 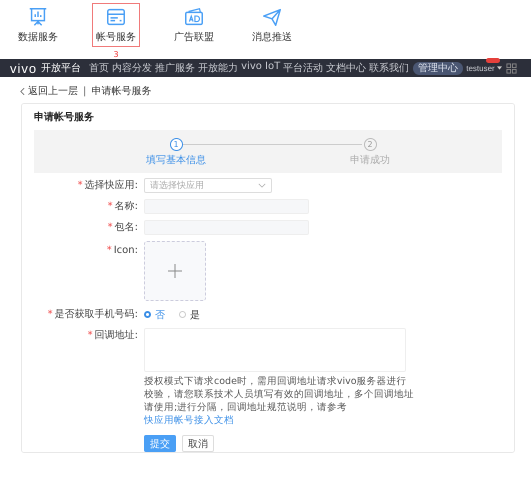 I want to click on admin-button: 管理中心, so click(x=438, y=68).